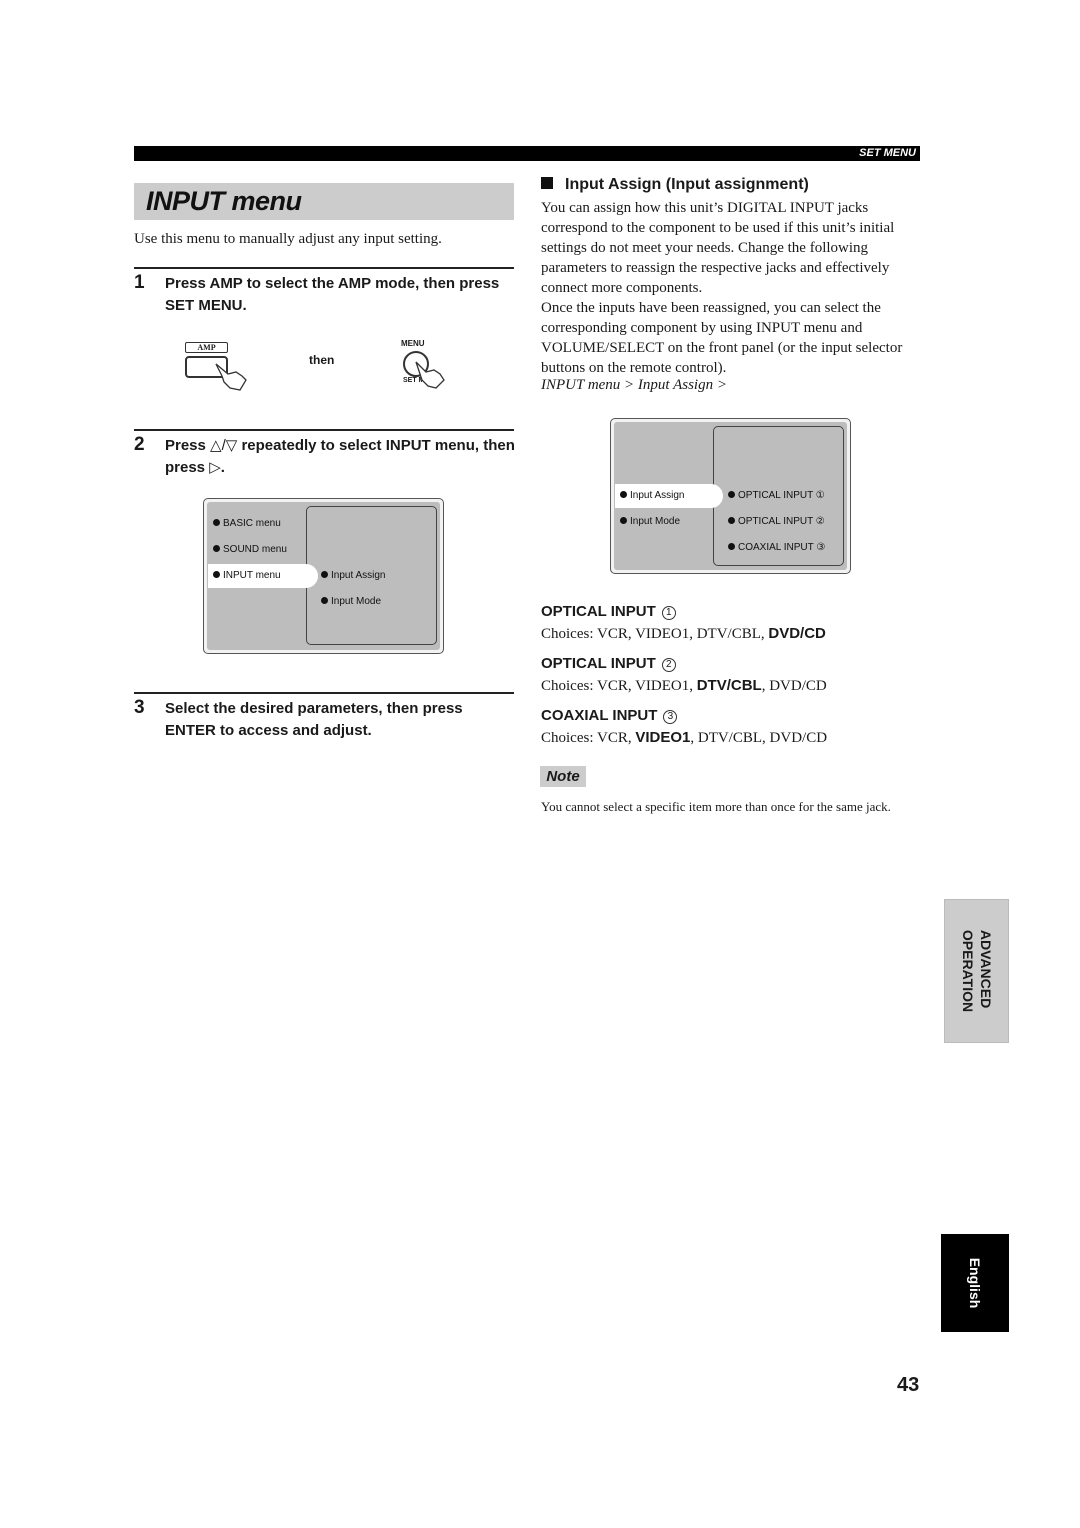 Image resolution: width=1080 pixels, height=1528 pixels. I want to click on osd-item-optical-input-1: OPTICAL INPUT ①, so click(776, 496).